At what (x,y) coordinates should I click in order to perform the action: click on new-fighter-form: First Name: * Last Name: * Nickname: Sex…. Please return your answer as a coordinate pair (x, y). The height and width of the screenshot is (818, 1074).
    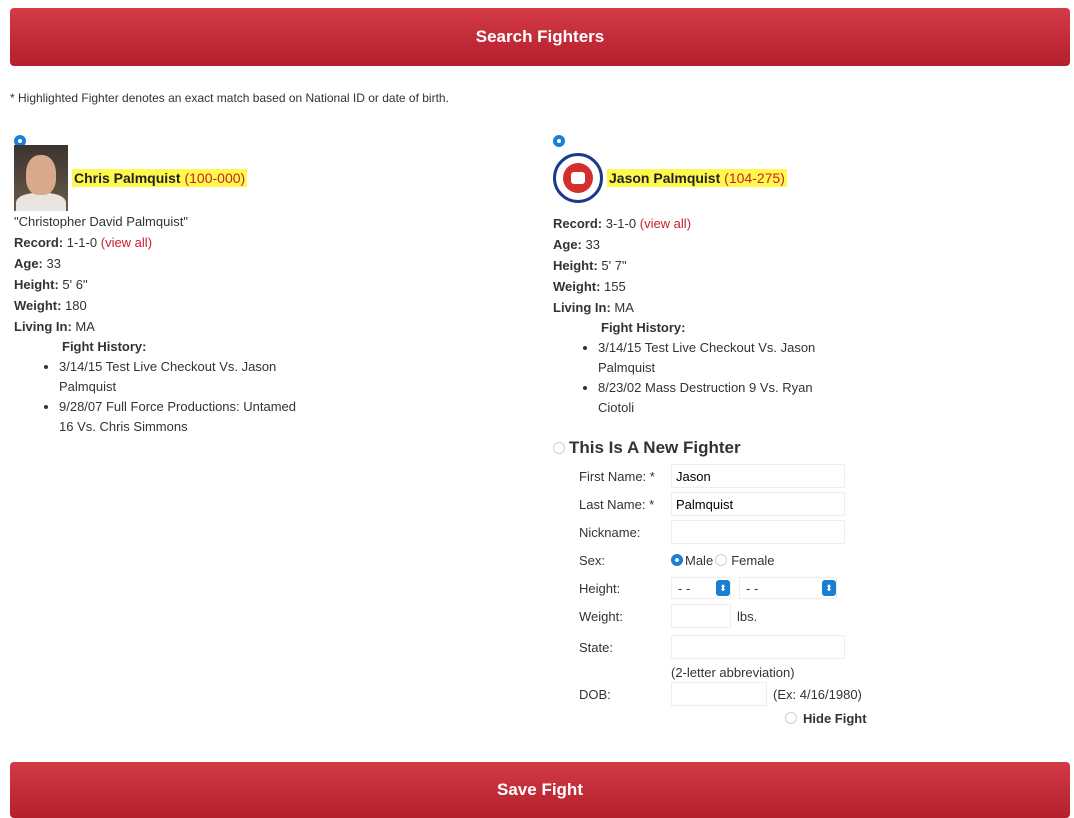
    Looking at the image, I should click on (821, 595).